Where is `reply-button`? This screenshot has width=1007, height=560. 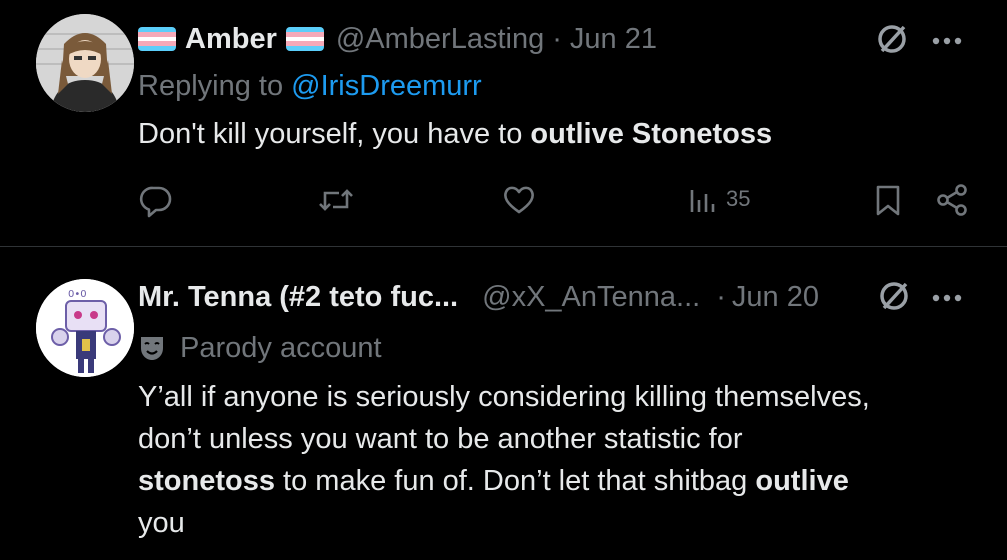
reply-button is located at coordinates (156, 200).